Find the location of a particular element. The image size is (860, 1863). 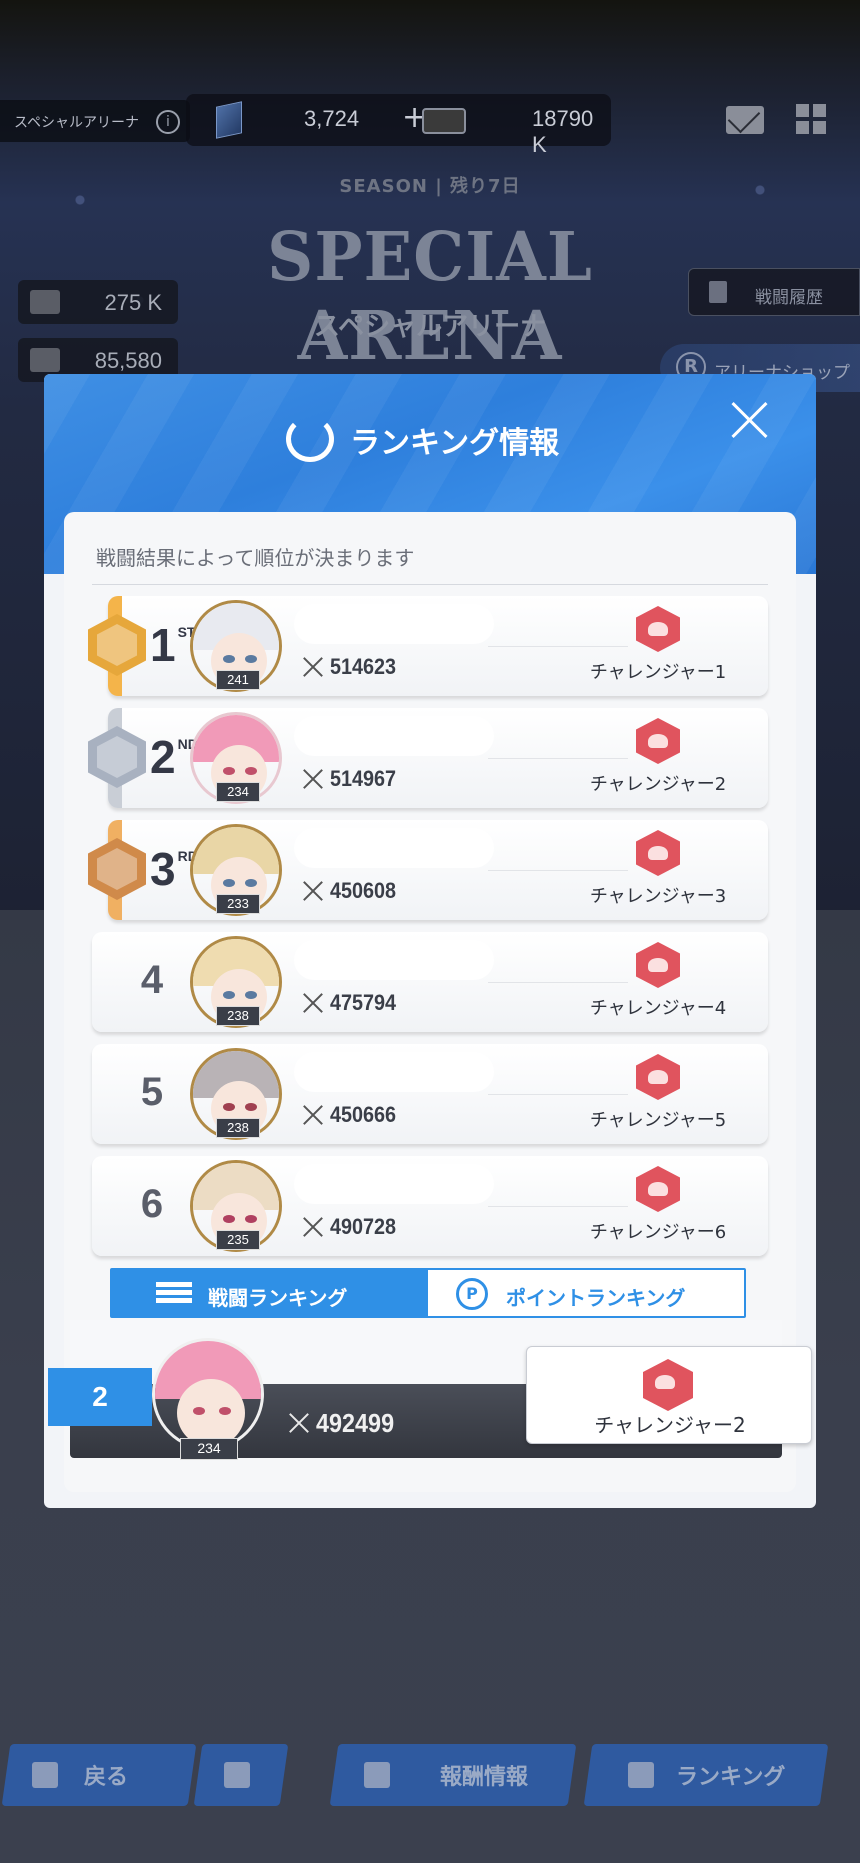

tier-label: チャレンジャー4 is located at coordinates (658, 1008).